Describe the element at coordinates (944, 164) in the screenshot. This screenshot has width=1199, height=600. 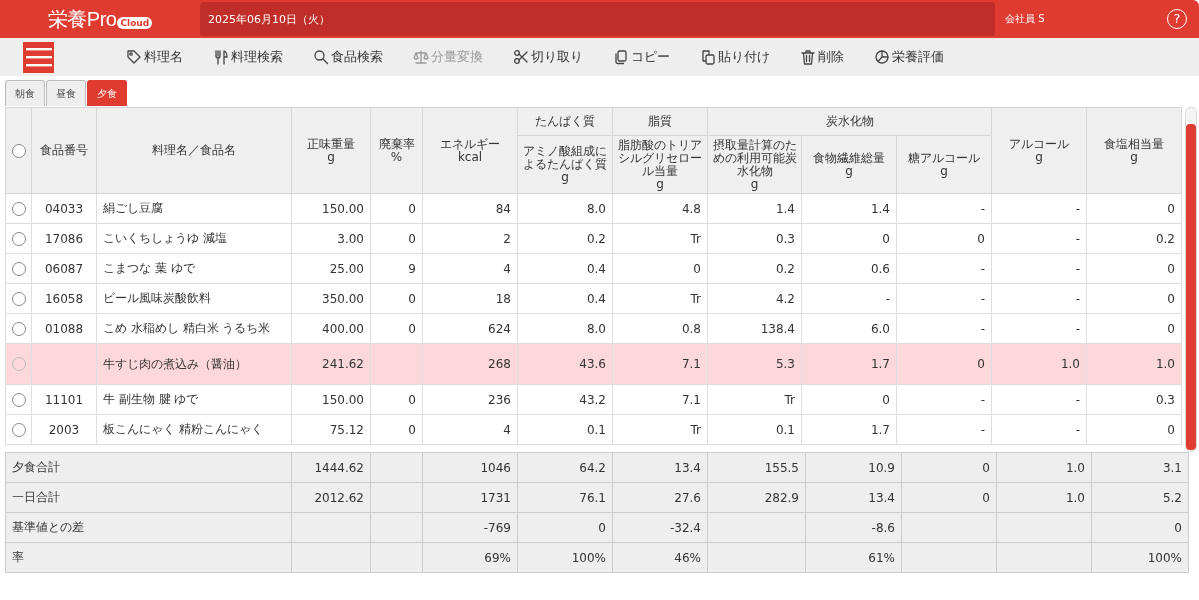
I see `column-header: 糖アルコール g` at that location.